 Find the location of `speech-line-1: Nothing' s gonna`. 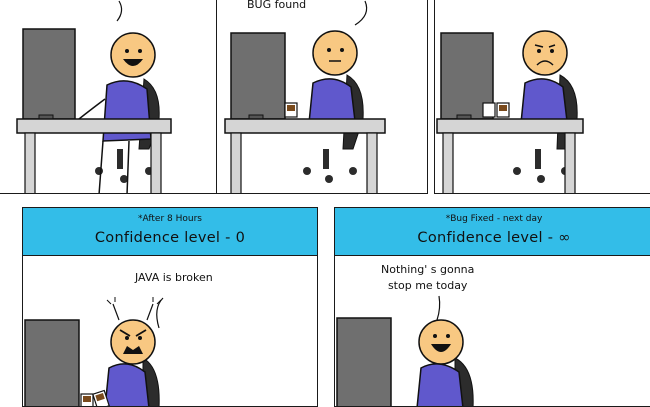

speech-line-1: Nothing' s gonna is located at coordinates (428, 269).